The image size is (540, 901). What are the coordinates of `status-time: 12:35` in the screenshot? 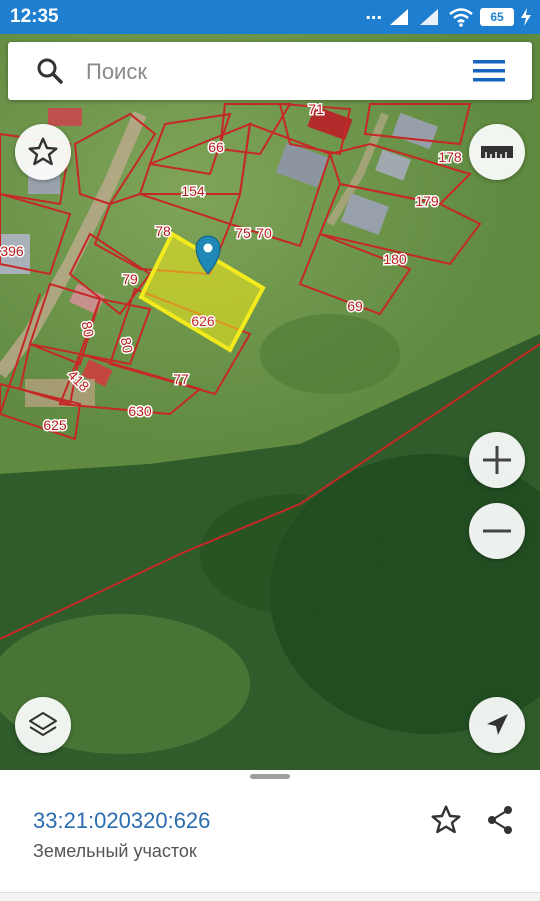 It's located at (34, 16).